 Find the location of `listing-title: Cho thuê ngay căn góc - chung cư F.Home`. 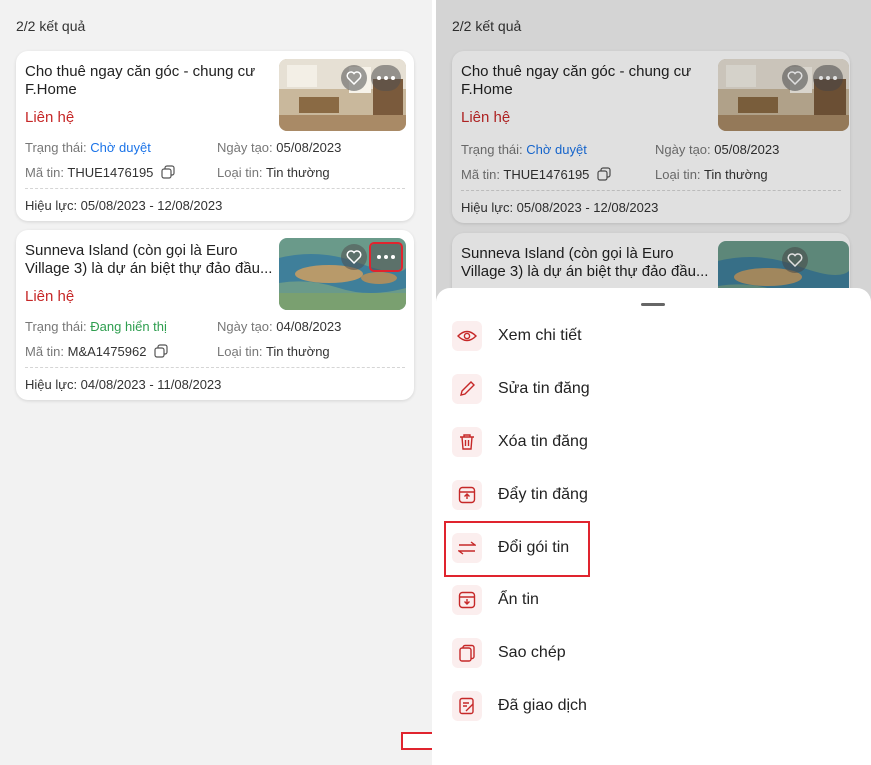

listing-title: Cho thuê ngay căn góc - chung cư F.Home is located at coordinates (150, 81).